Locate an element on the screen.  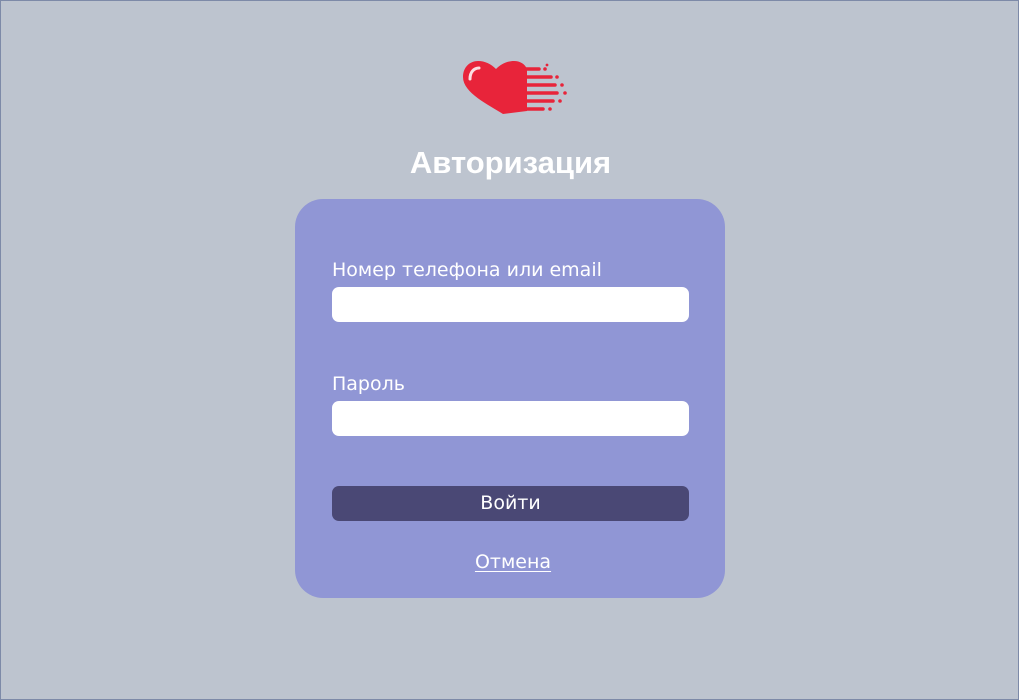
cancel-link-wrapper: Отмена is located at coordinates (513, 562).